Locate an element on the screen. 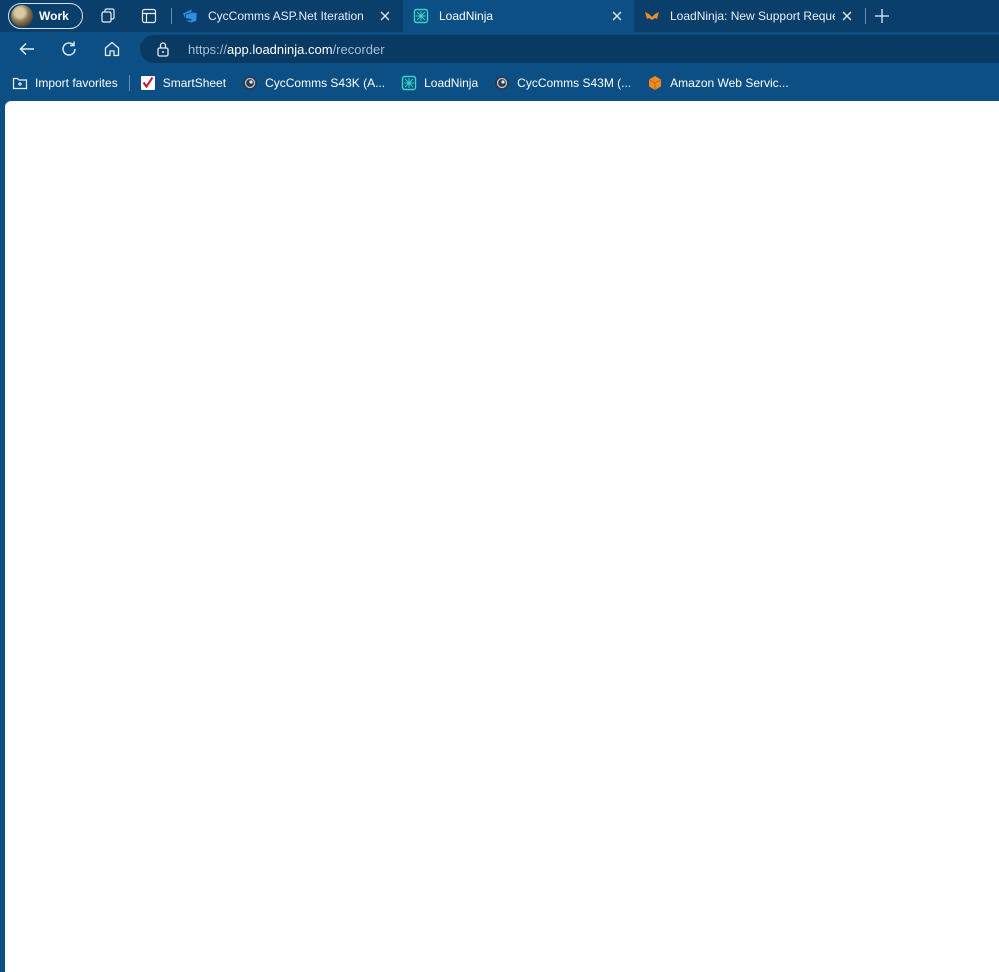 Image resolution: width=999 pixels, height=972 pixels. favorite-label: SmartSheet is located at coordinates (194, 83).